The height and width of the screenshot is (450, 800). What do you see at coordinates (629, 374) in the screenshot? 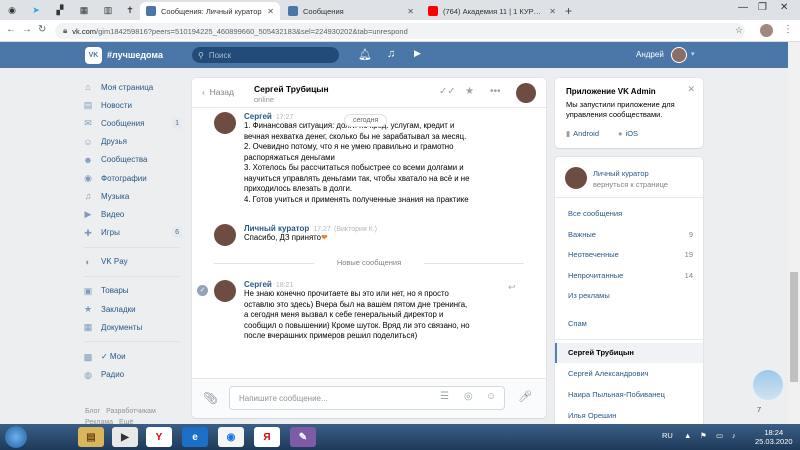
I see `dialog-item: Сергей Александрович` at bounding box center [629, 374].